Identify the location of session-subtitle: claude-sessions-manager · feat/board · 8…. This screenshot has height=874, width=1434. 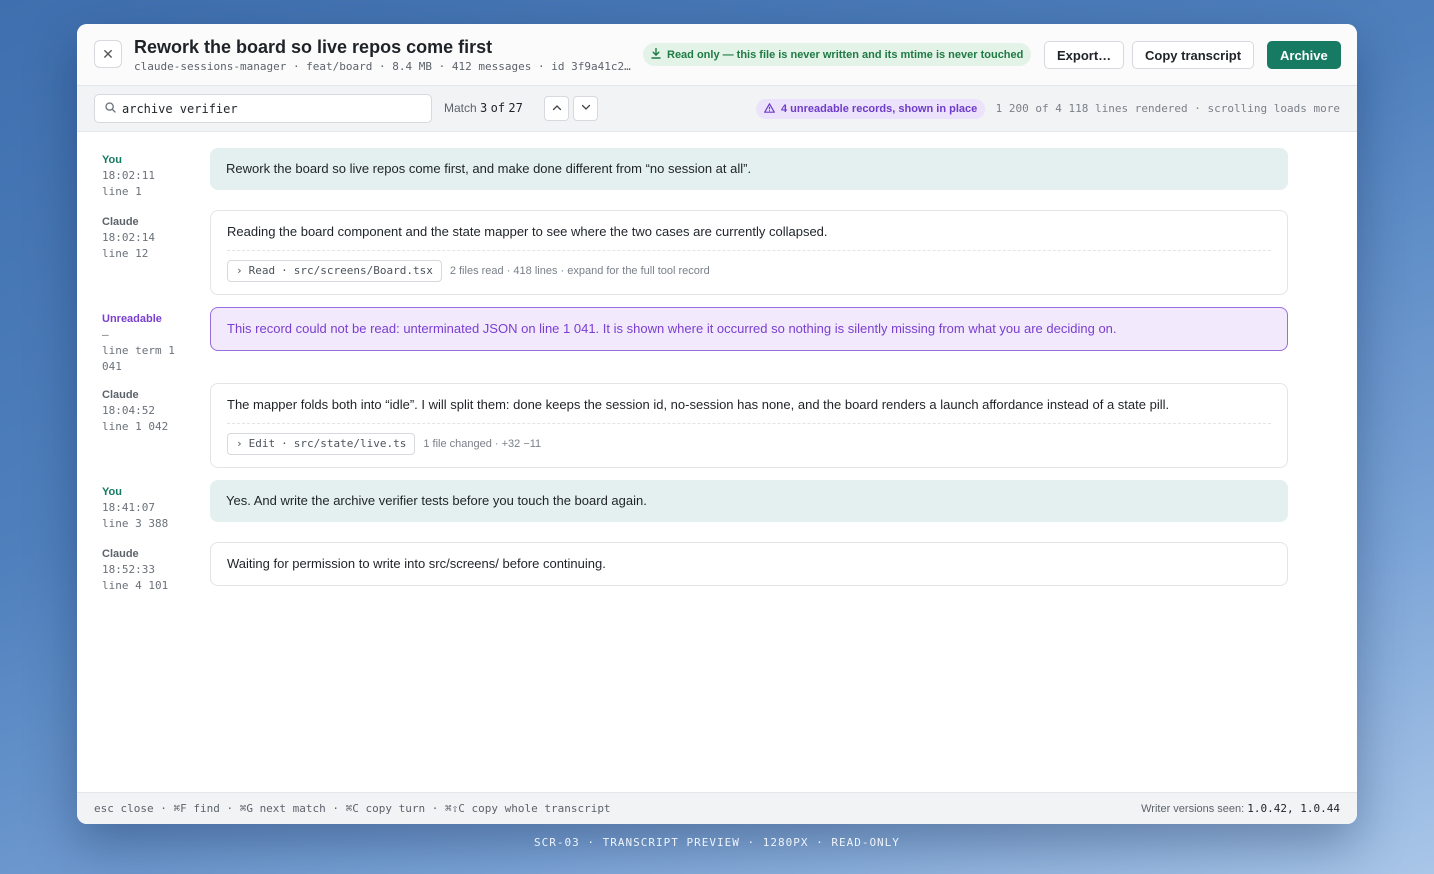
(382, 66).